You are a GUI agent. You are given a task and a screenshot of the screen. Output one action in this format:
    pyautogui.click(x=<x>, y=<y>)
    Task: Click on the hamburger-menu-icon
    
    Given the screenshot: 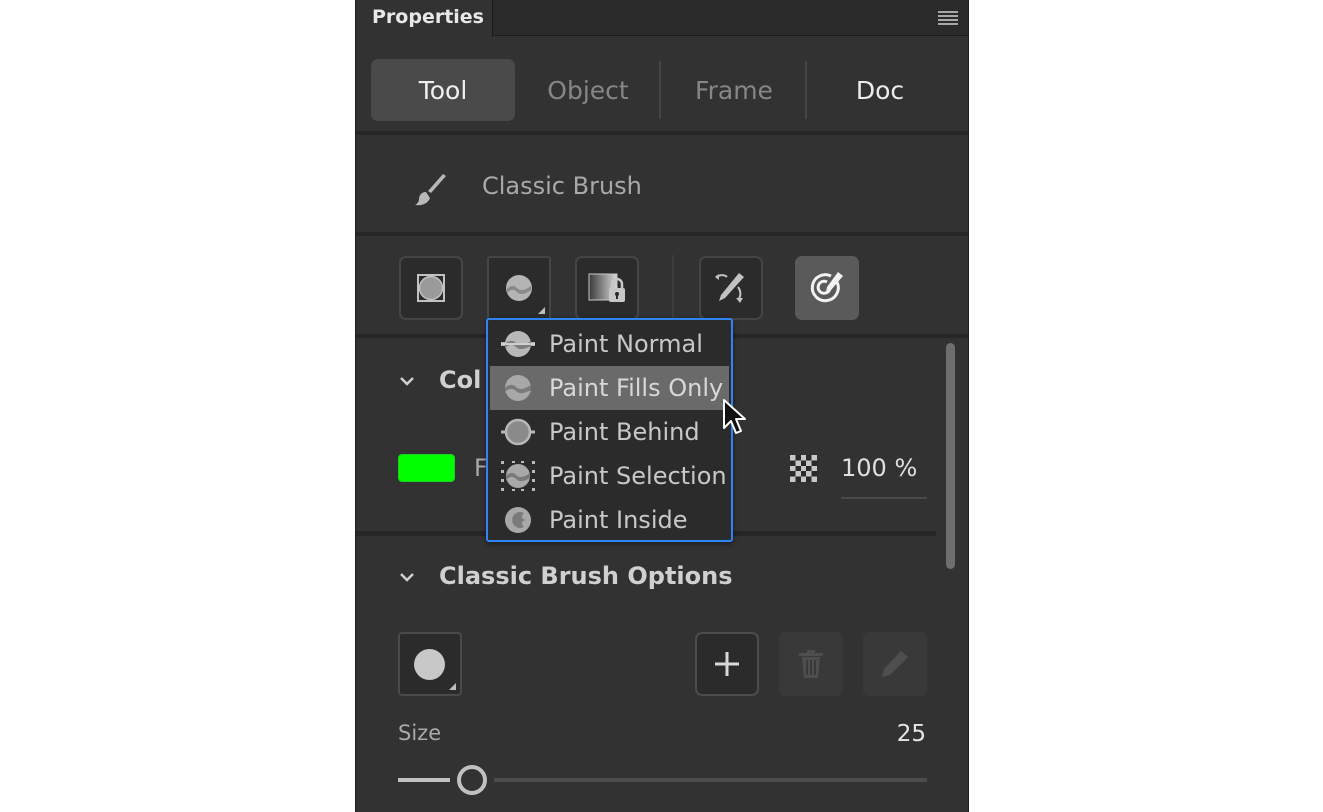 What is the action you would take?
    pyautogui.click(x=948, y=18)
    